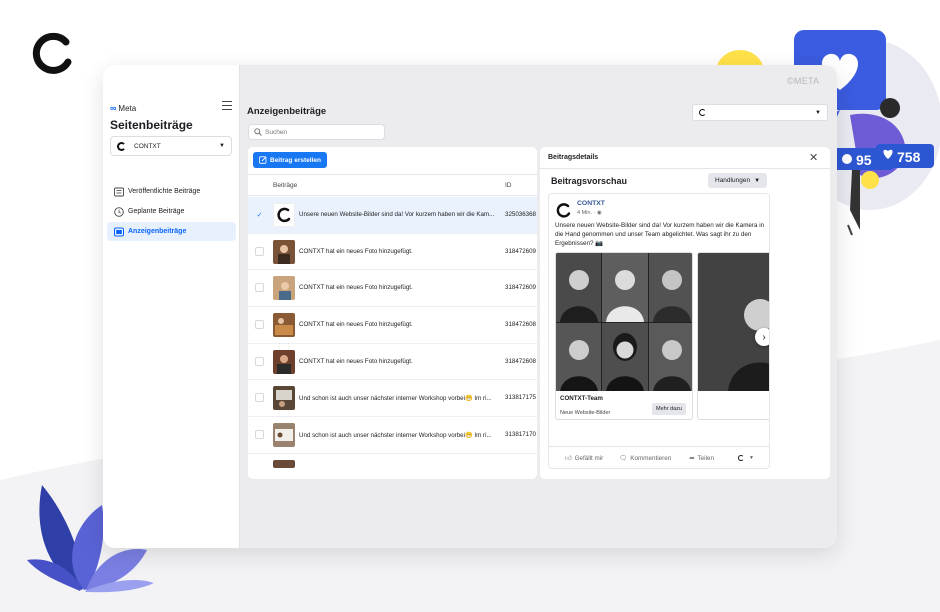  I want to click on likes-count: 95, so click(864, 160).